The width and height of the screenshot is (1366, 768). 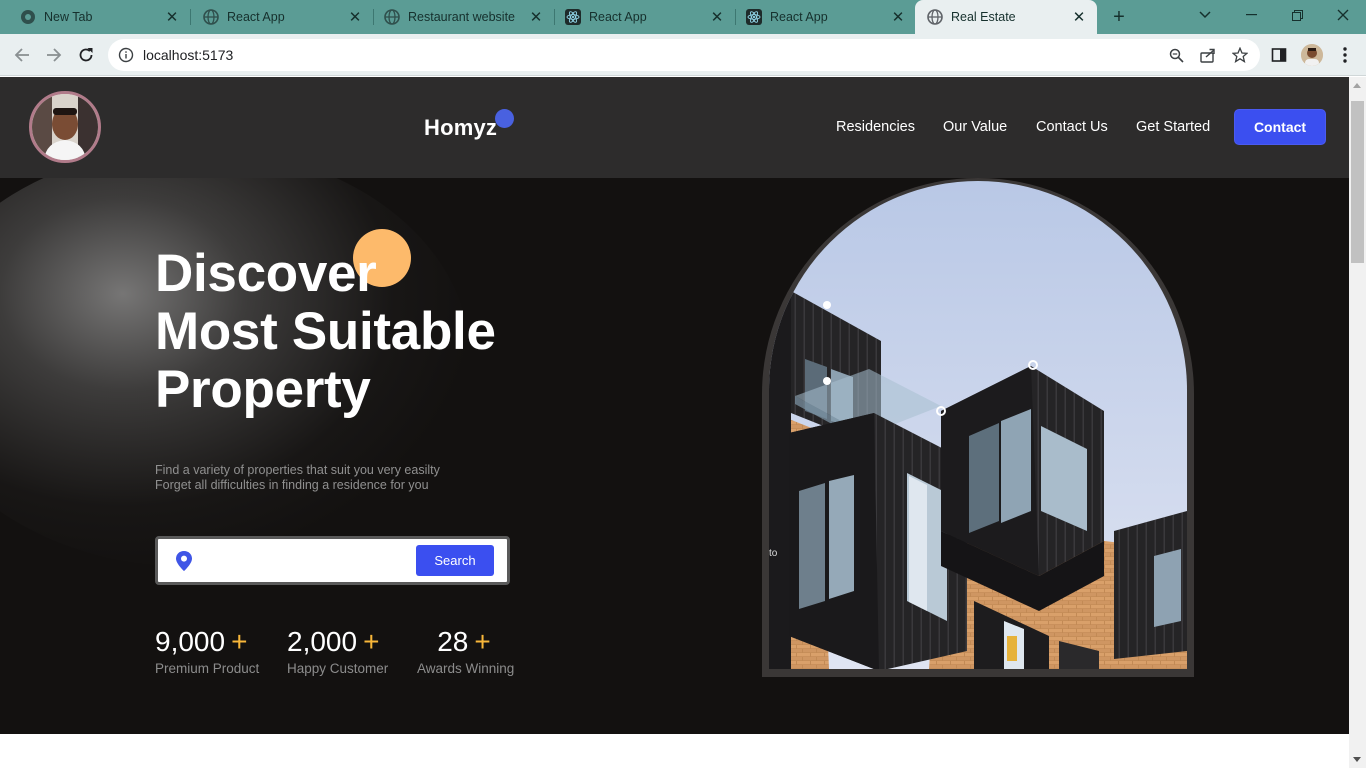 What do you see at coordinates (1240, 55) in the screenshot?
I see `bookmark-star-icon` at bounding box center [1240, 55].